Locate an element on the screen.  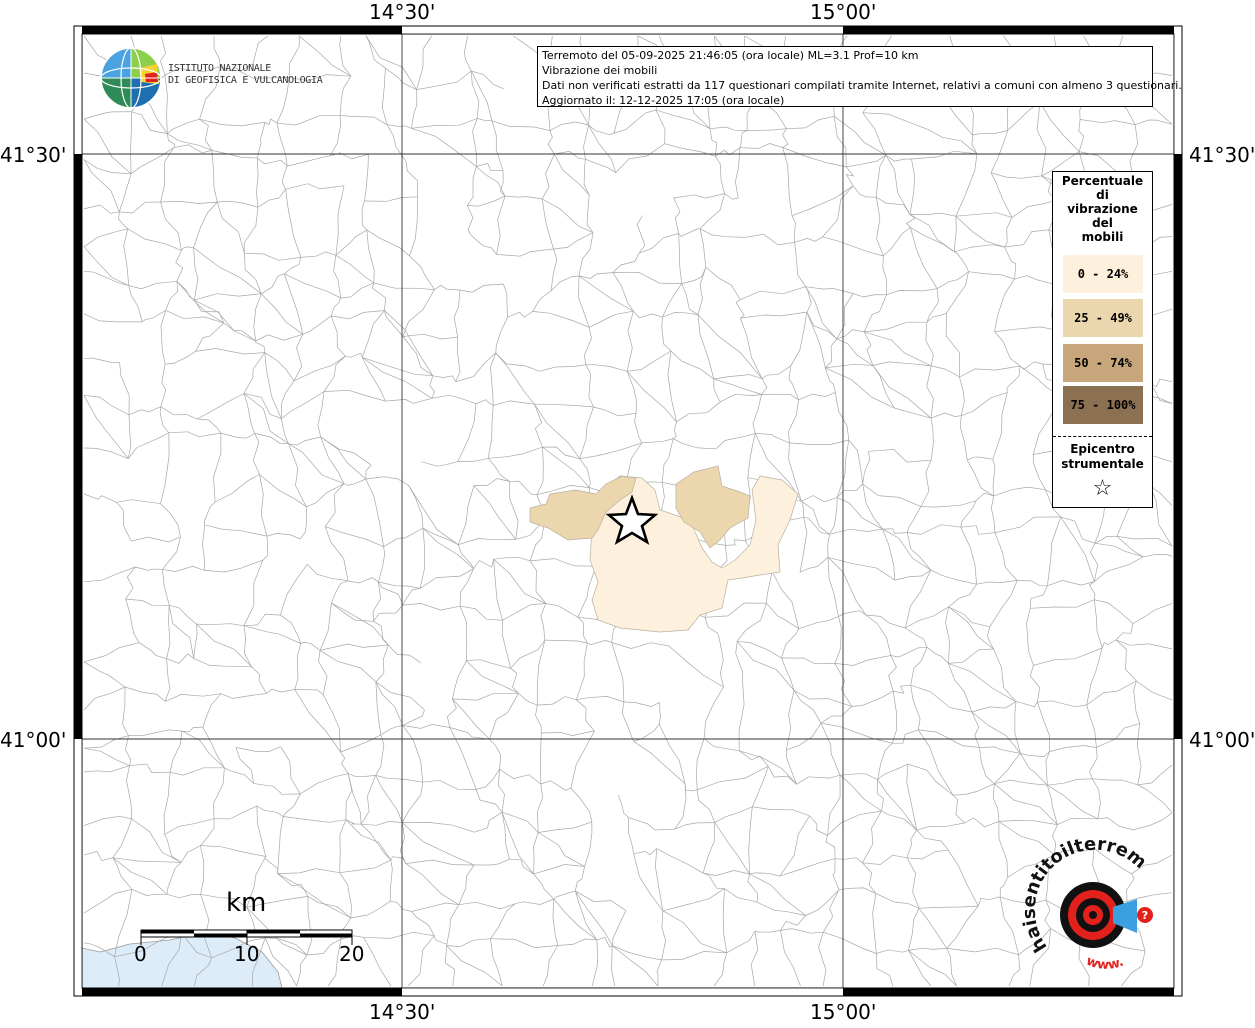
legend-title-line: mobili is located at coordinates (1102, 237).